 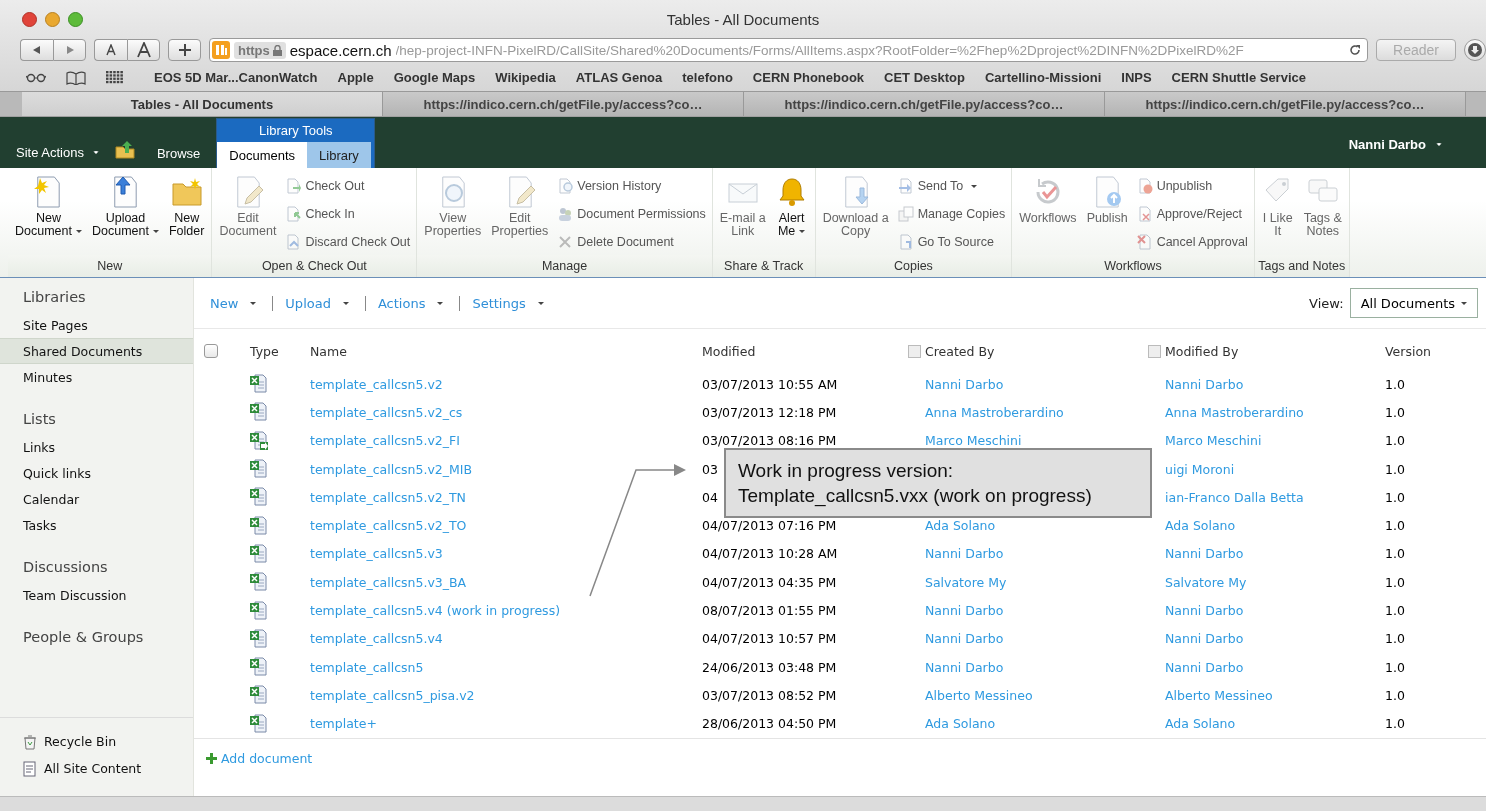 What do you see at coordinates (770, 384) in the screenshot?
I see `date-text: 03/07/2013 10:55 AM` at bounding box center [770, 384].